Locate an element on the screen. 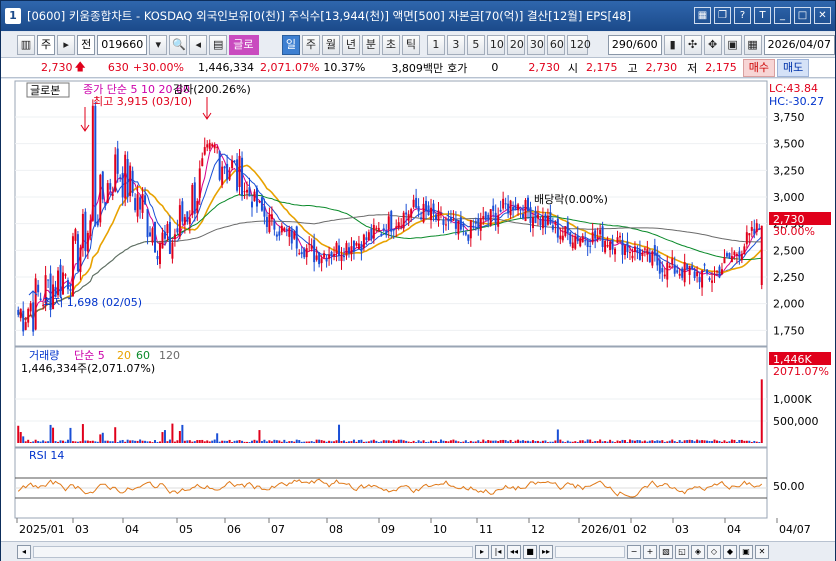 The height and width of the screenshot is (561, 836). prev-icon: ◂◂ is located at coordinates (514, 551).